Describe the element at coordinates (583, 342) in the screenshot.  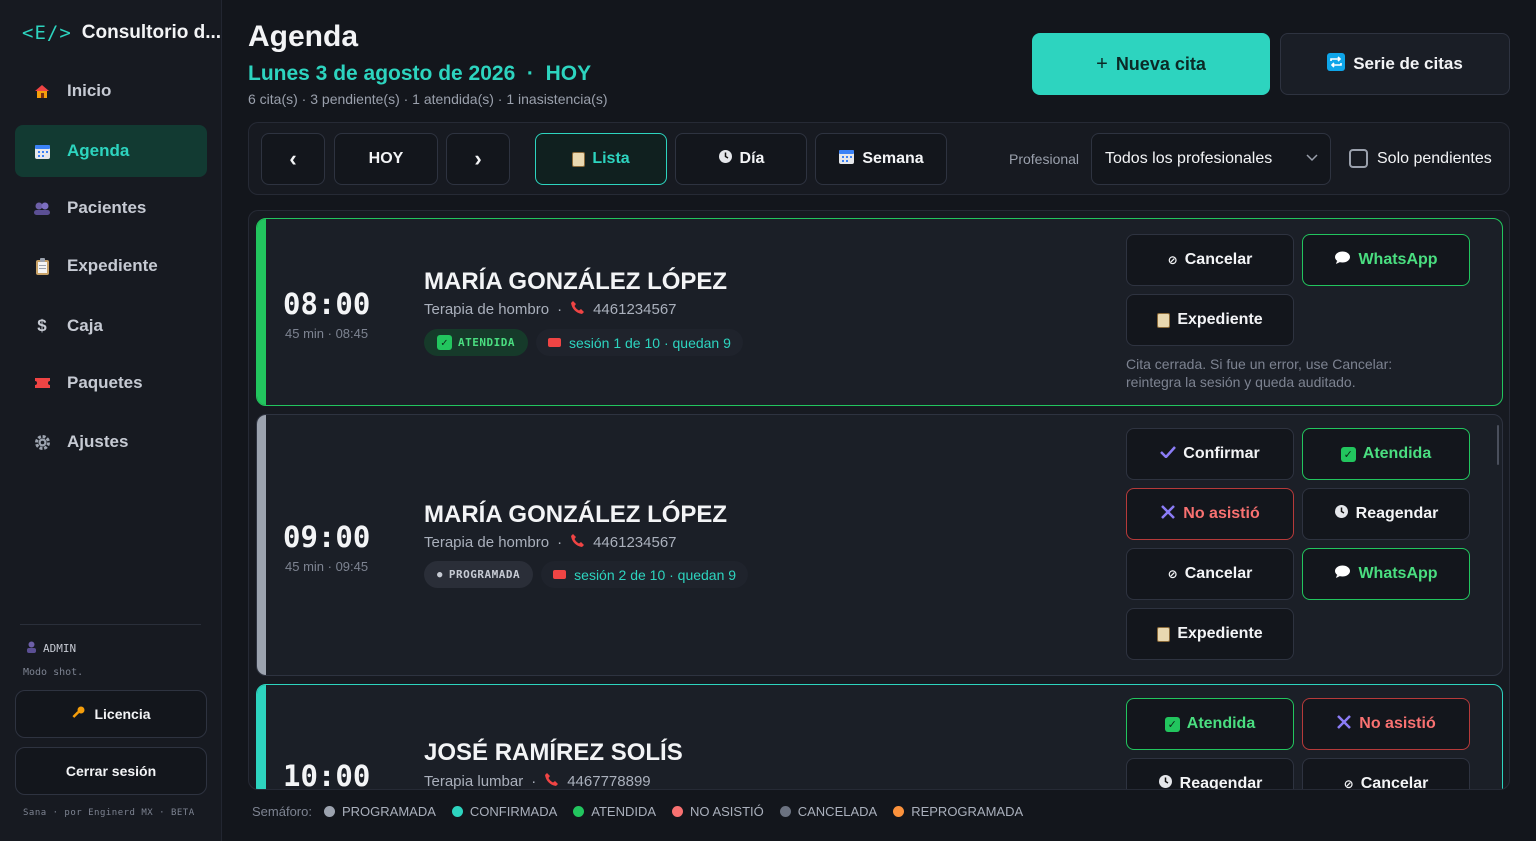
I see `badges: ✓ ATENDIDA sesión 1 de 10 · quedan 9` at that location.